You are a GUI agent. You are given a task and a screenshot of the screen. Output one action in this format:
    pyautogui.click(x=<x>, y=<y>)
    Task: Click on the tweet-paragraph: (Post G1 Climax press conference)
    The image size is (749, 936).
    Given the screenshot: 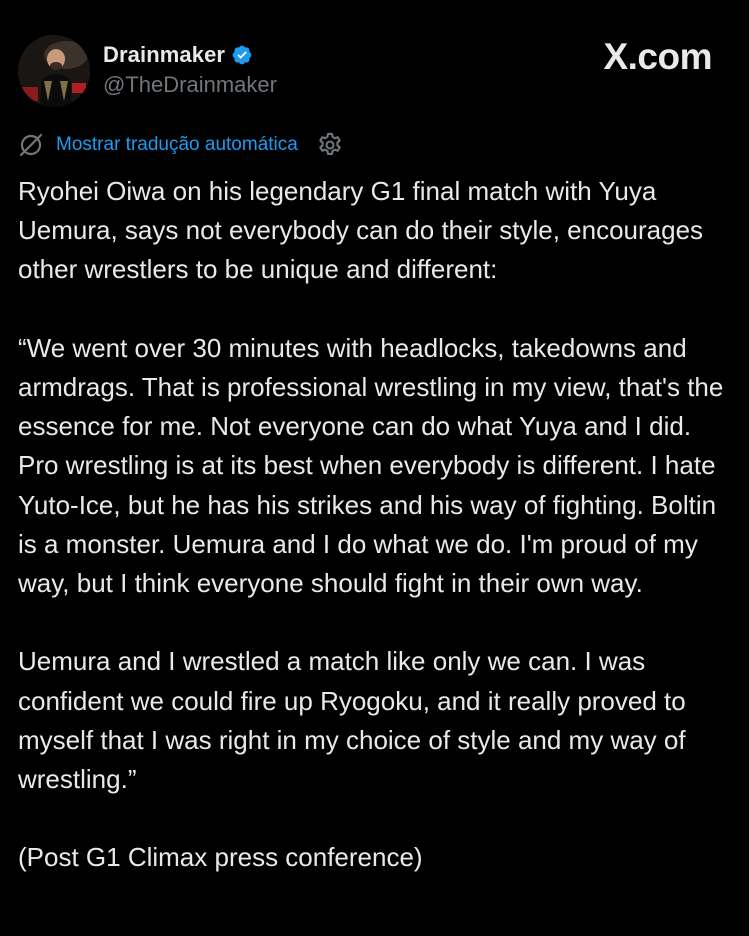 What is the action you would take?
    pyautogui.click(x=220, y=857)
    